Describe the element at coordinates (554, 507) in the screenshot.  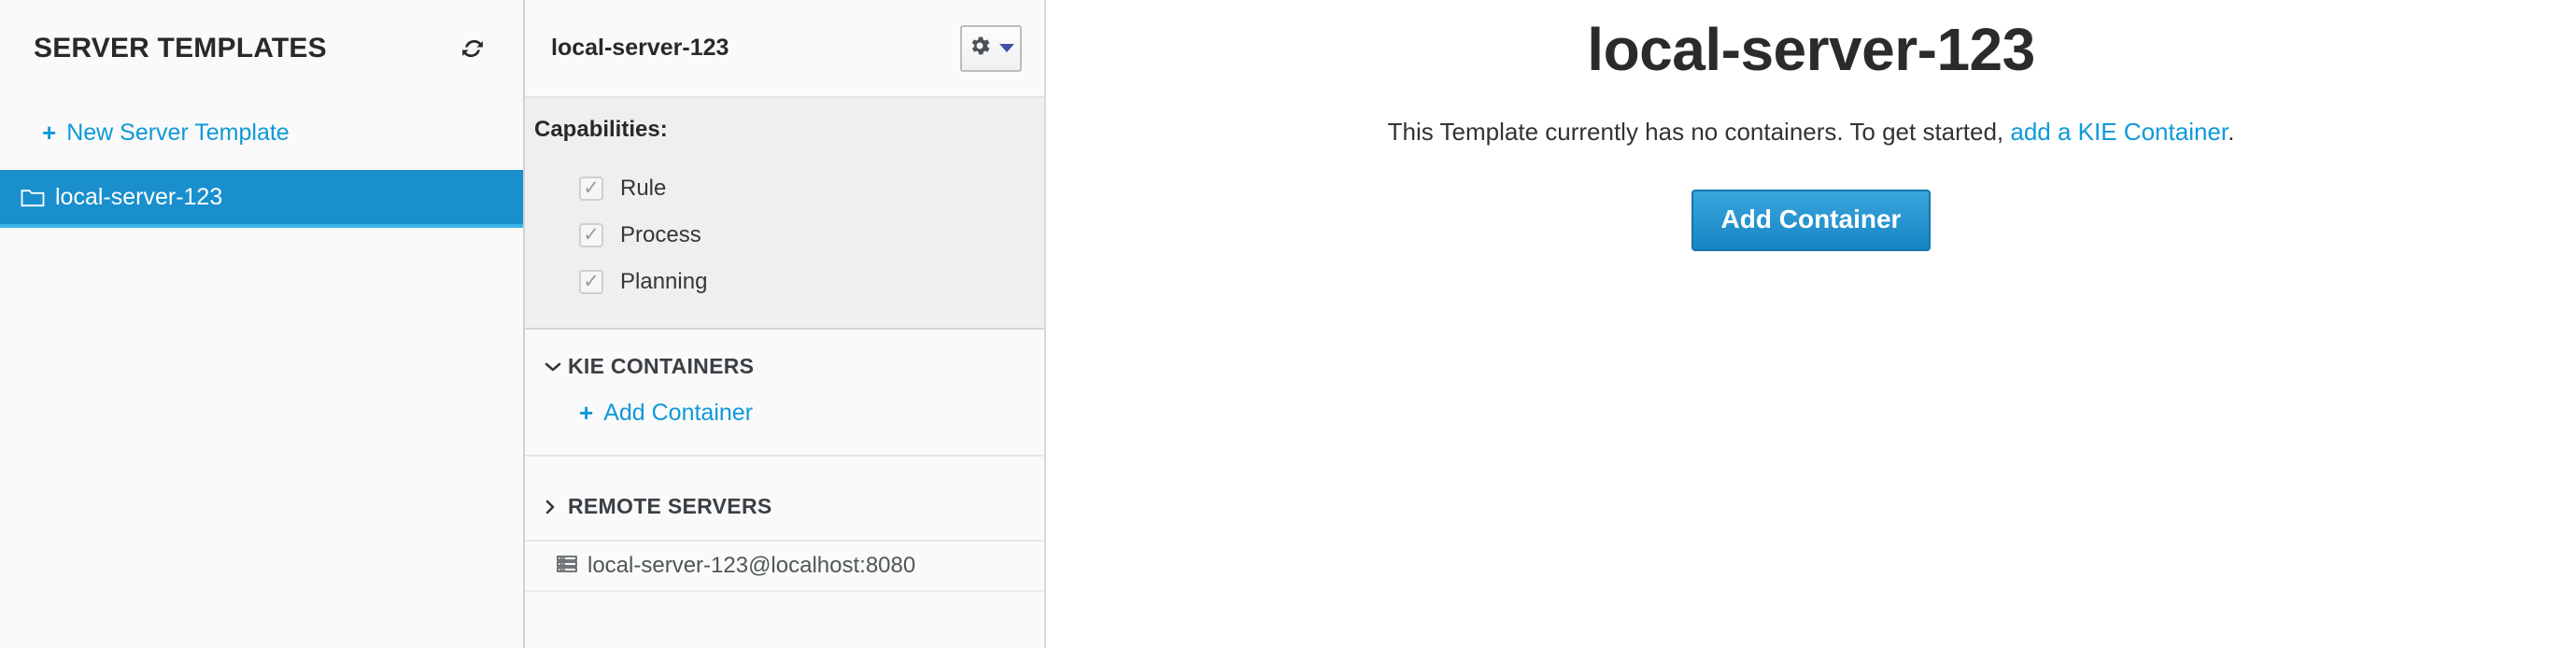
I see `chevron-right-icon` at that location.